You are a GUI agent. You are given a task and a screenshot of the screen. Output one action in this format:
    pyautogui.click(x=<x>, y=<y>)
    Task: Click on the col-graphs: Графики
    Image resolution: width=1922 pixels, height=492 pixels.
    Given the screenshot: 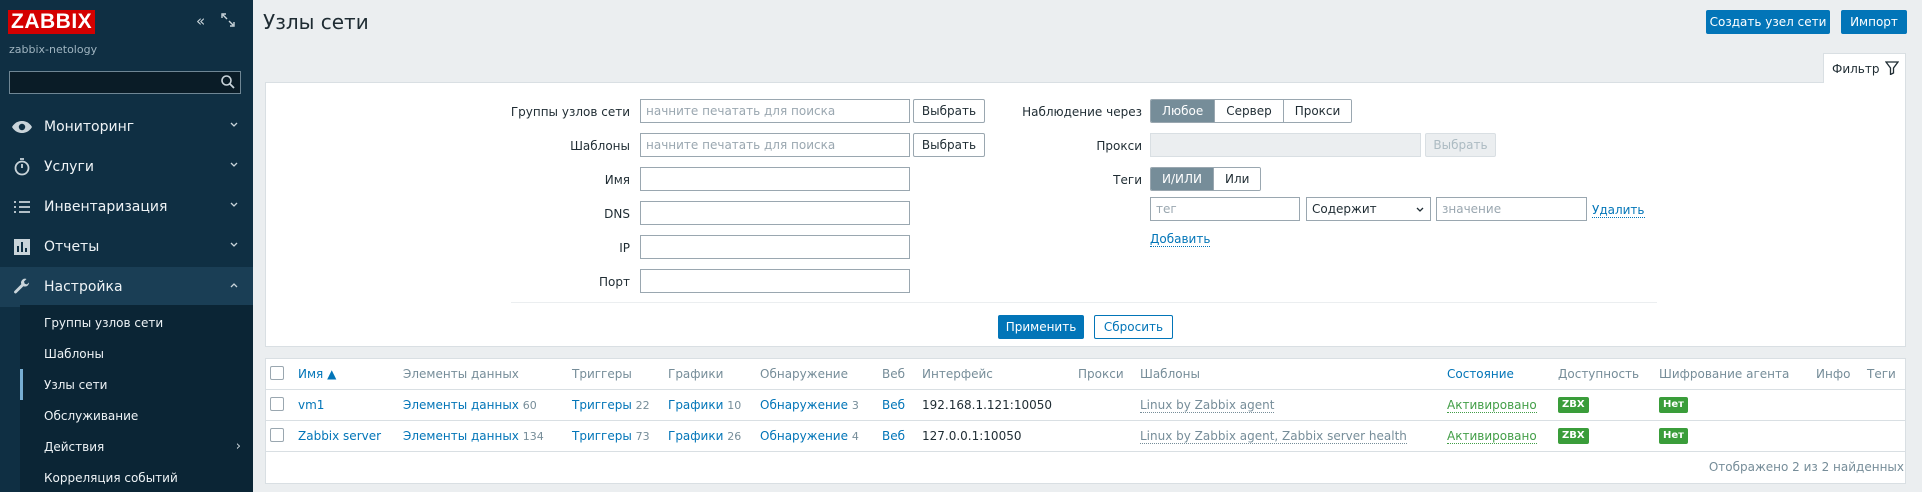 What is the action you would take?
    pyautogui.click(x=696, y=374)
    